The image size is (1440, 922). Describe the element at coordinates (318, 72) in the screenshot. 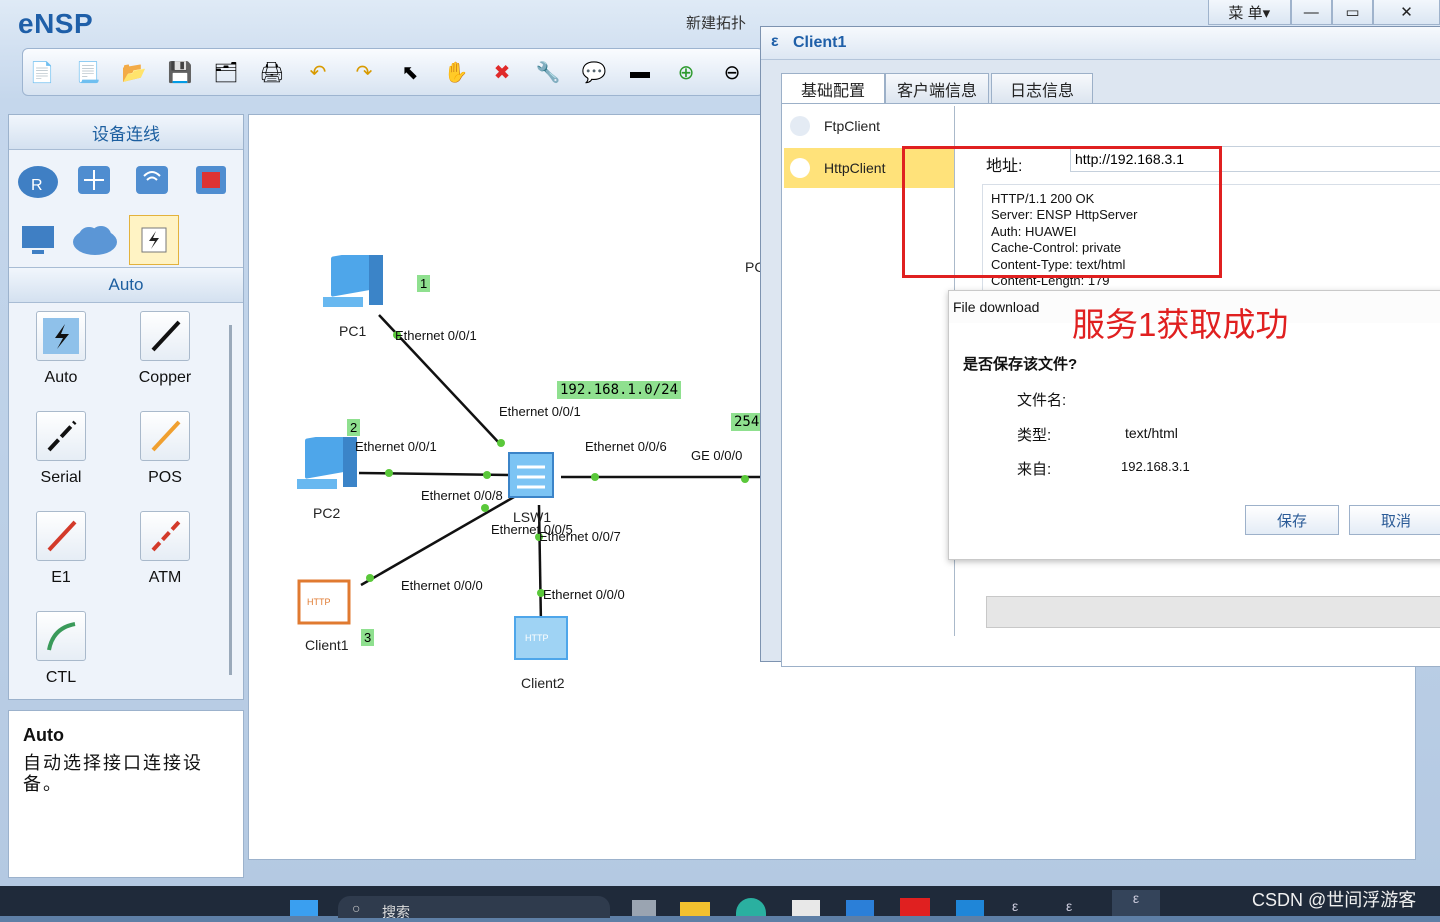

I see `undo-icon: ↶` at that location.